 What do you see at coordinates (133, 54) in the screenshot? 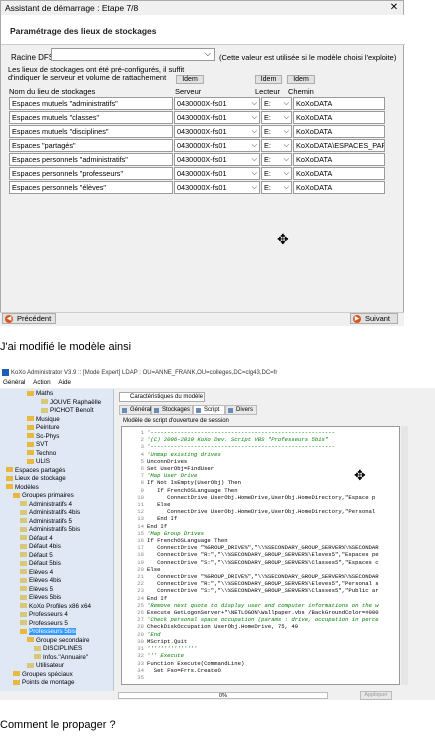
I see `racine-dfs-select: ⌵` at bounding box center [133, 54].